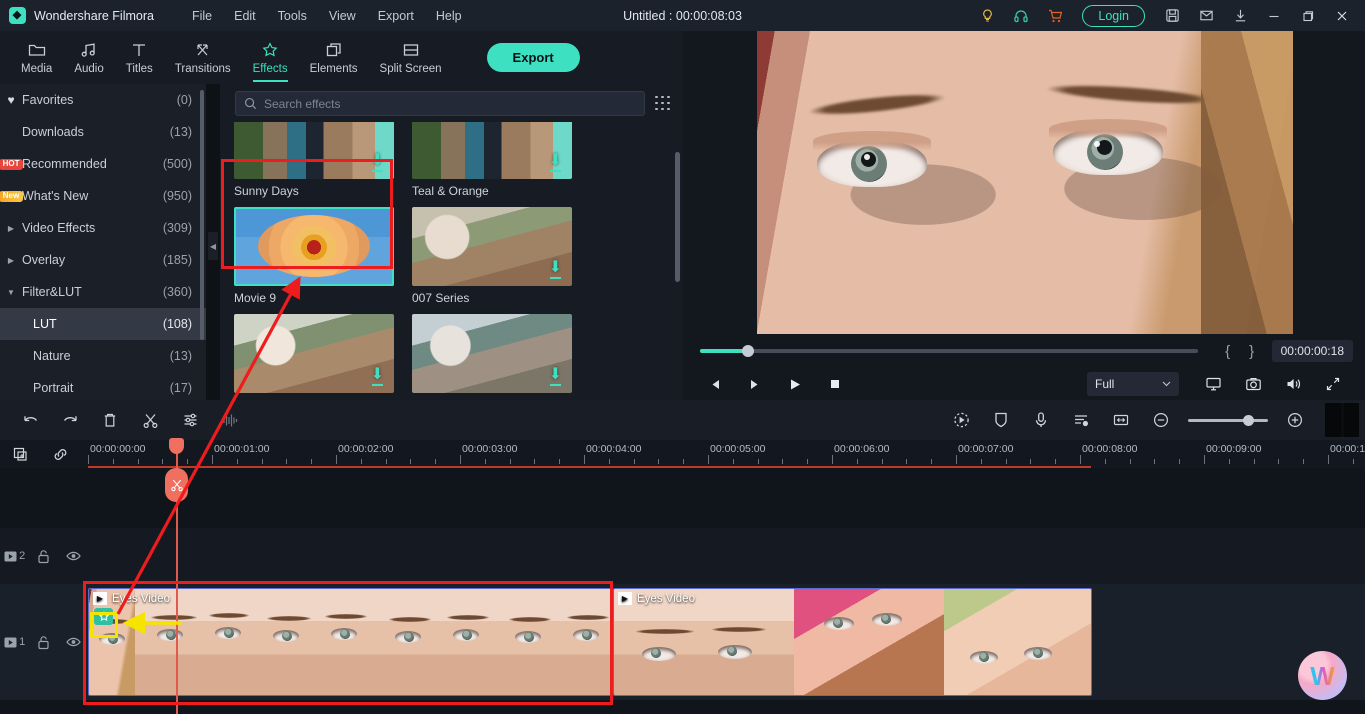  Describe the element at coordinates (103, 100) in the screenshot. I see `sidebar-item-favorites: ♥ Favorites (0)` at that location.